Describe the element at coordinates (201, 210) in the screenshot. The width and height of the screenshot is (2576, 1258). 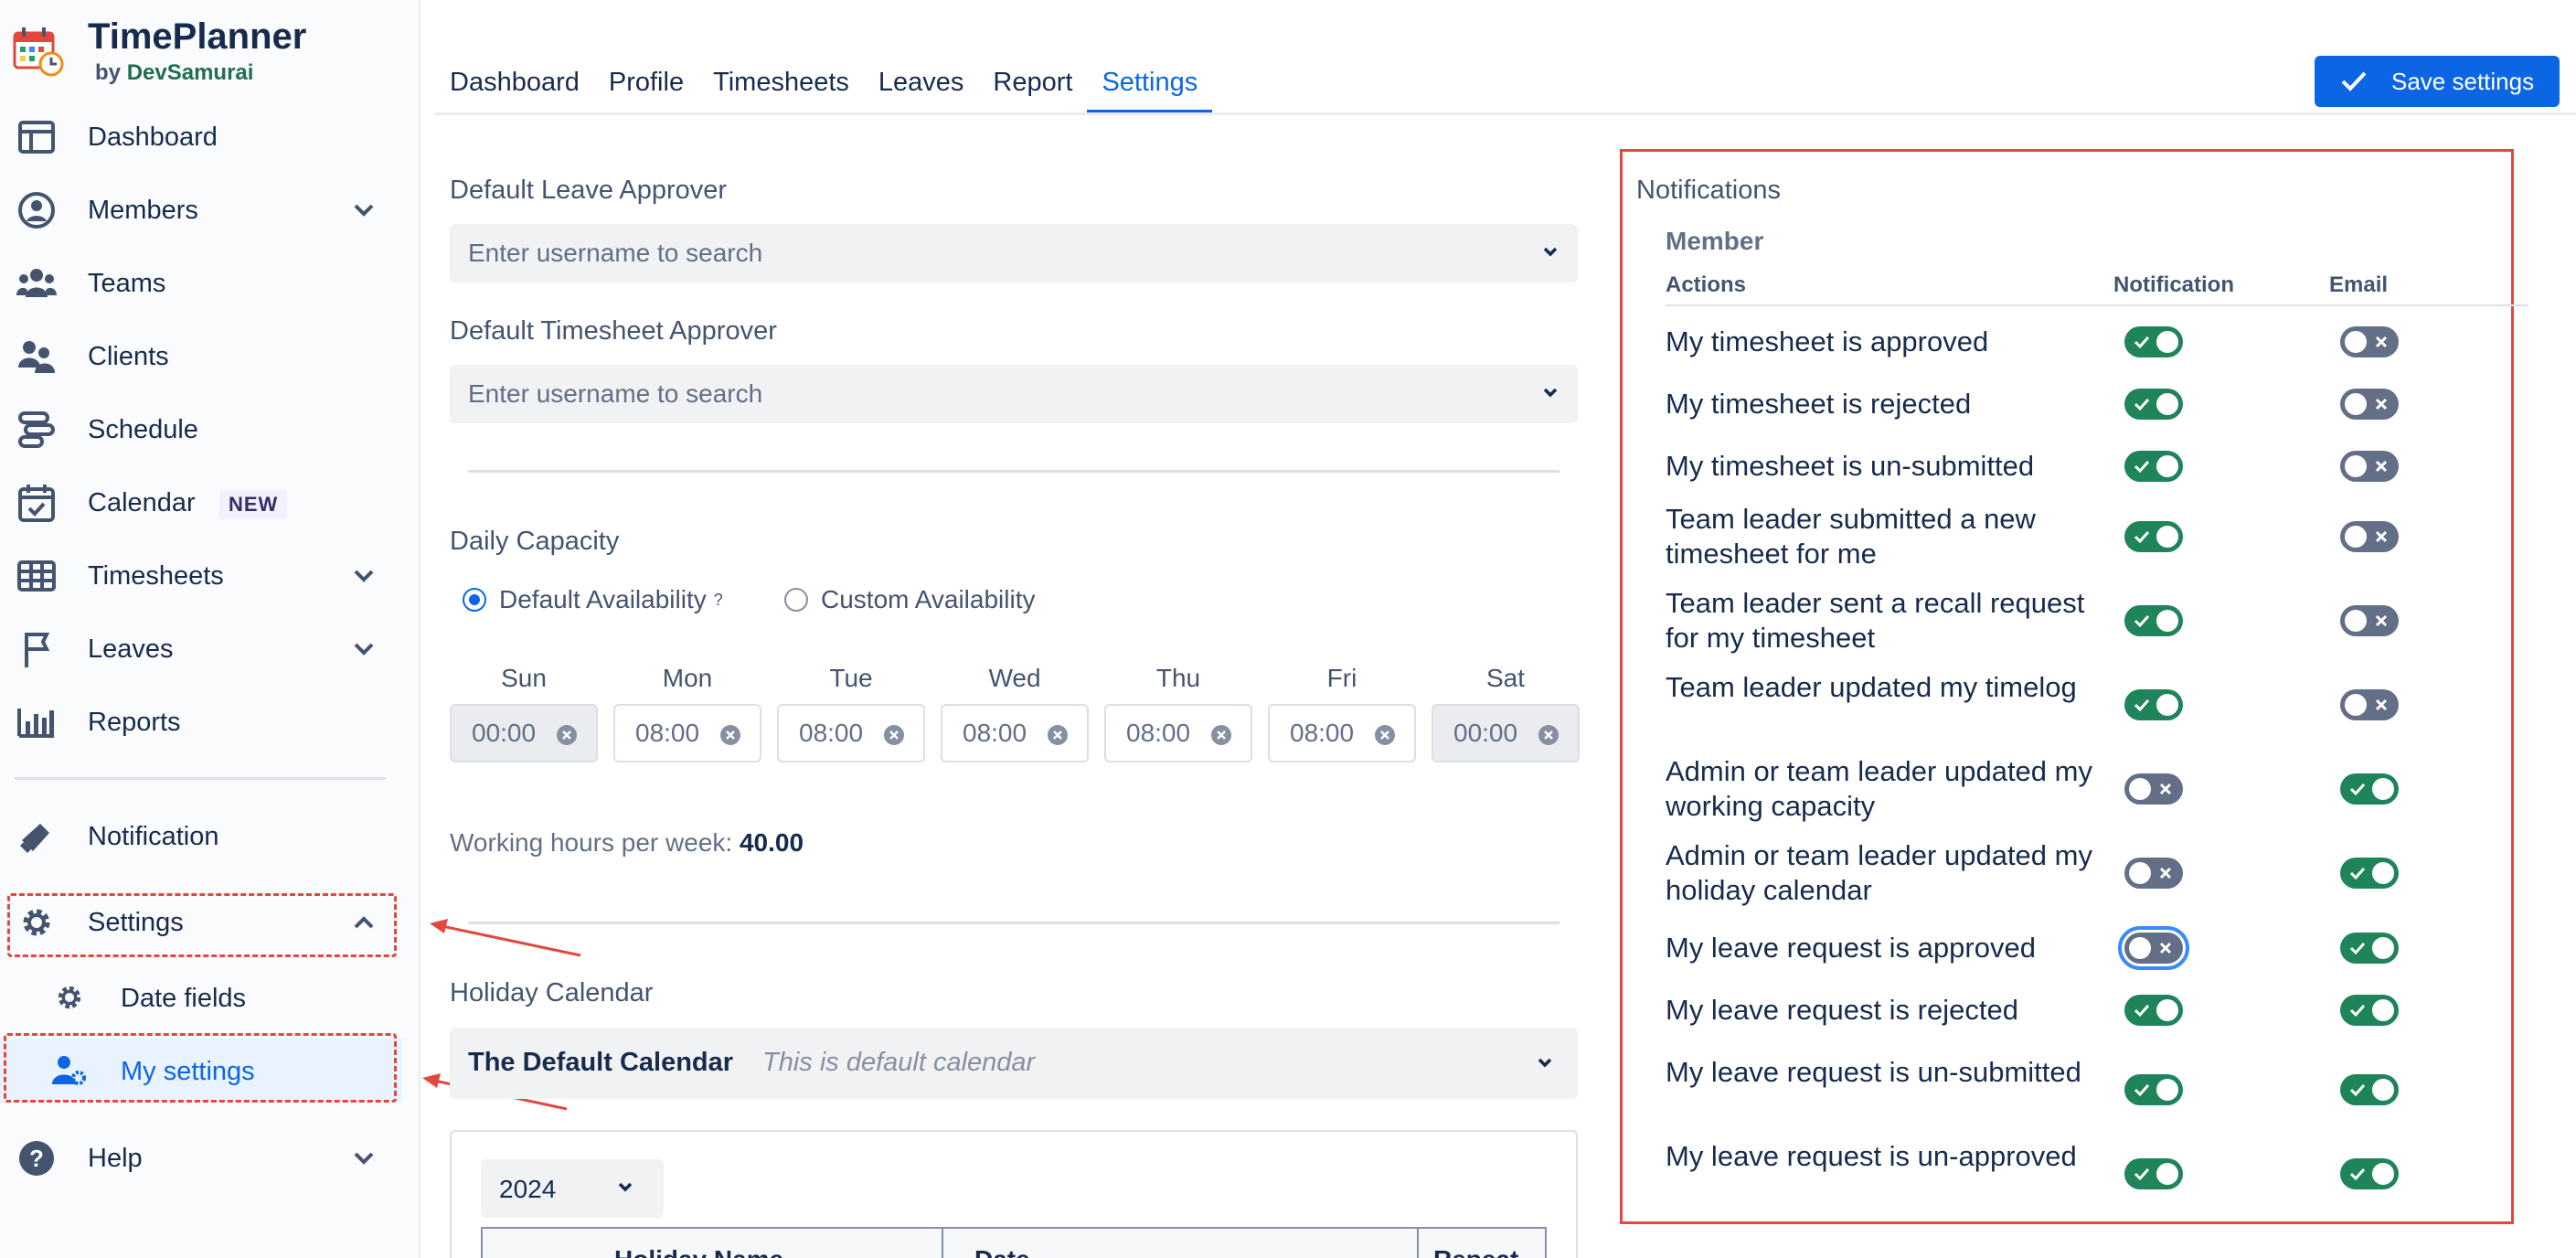
I see `sidebar-item-members: Members` at that location.